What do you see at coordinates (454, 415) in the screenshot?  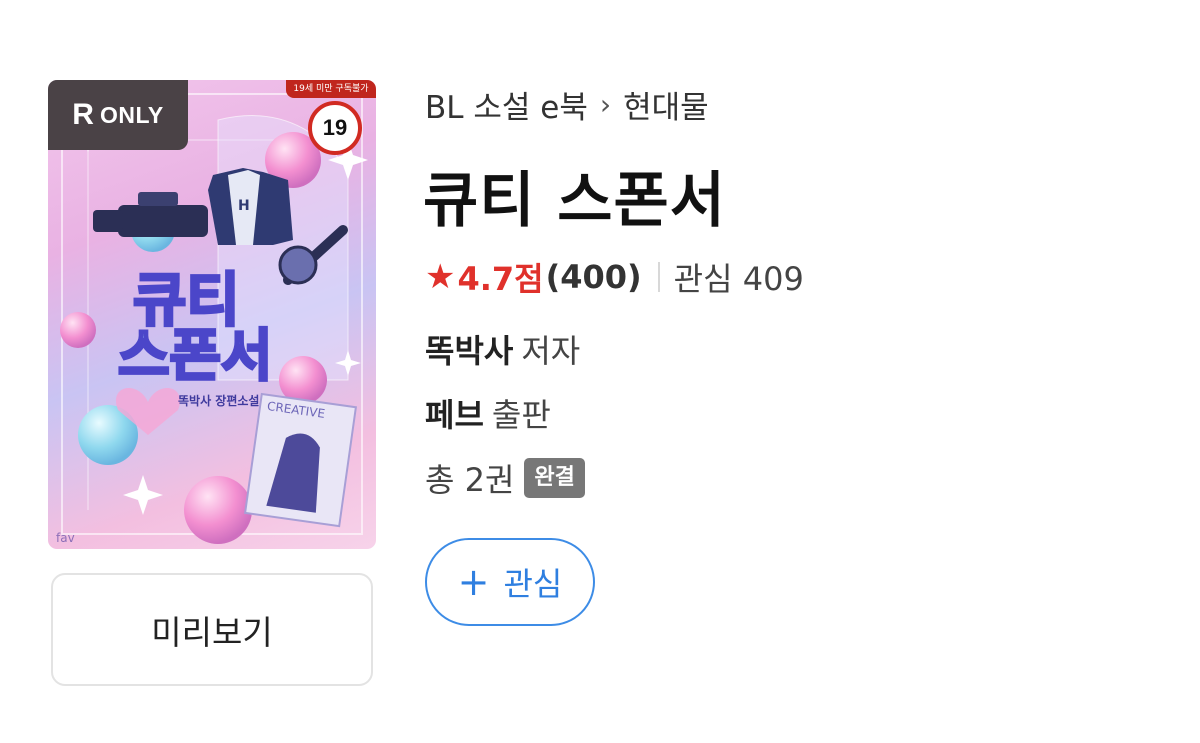 I see `publisher-name: 페브` at bounding box center [454, 415].